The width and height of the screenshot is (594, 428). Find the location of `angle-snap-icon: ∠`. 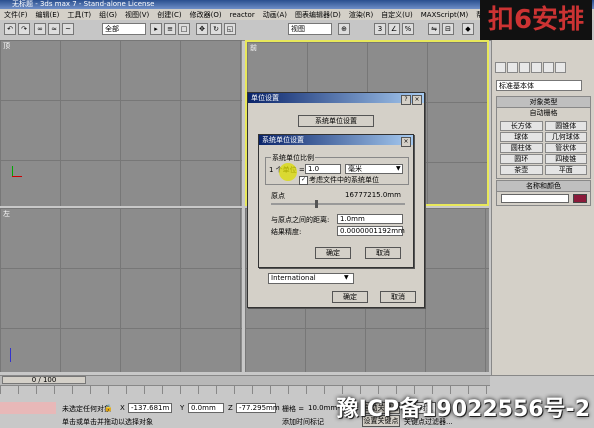

angle-snap-icon: ∠ is located at coordinates (394, 29).